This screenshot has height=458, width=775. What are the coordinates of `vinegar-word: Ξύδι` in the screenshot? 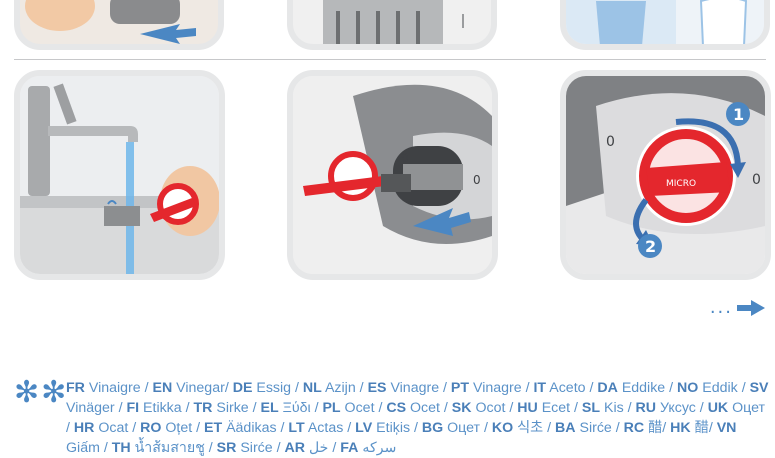 It's located at (294, 408).